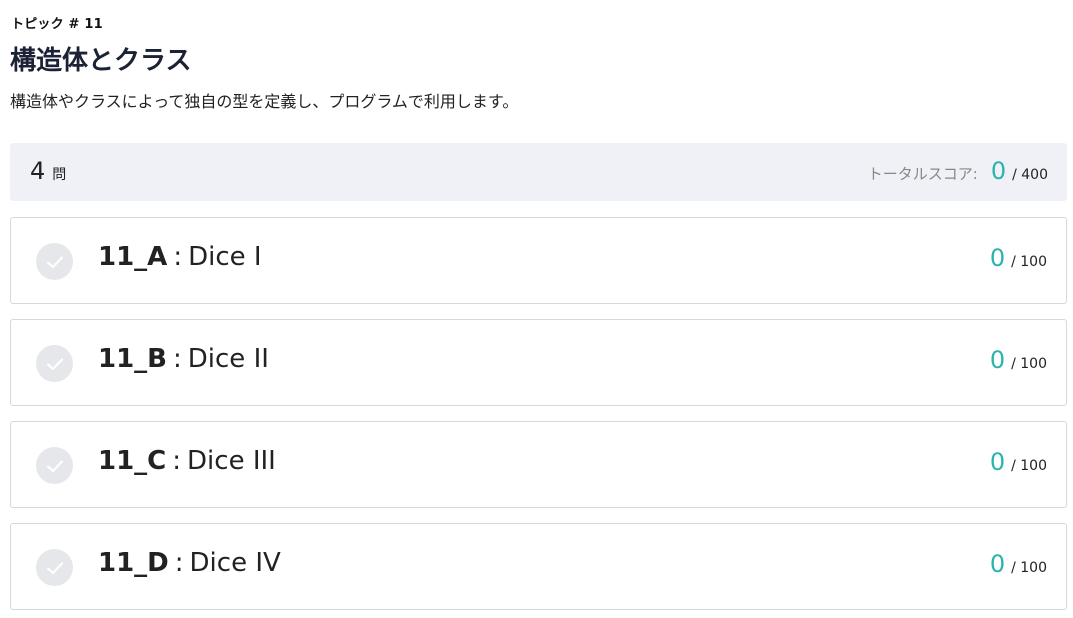  I want to click on total-score-max: / 400, so click(1030, 175).